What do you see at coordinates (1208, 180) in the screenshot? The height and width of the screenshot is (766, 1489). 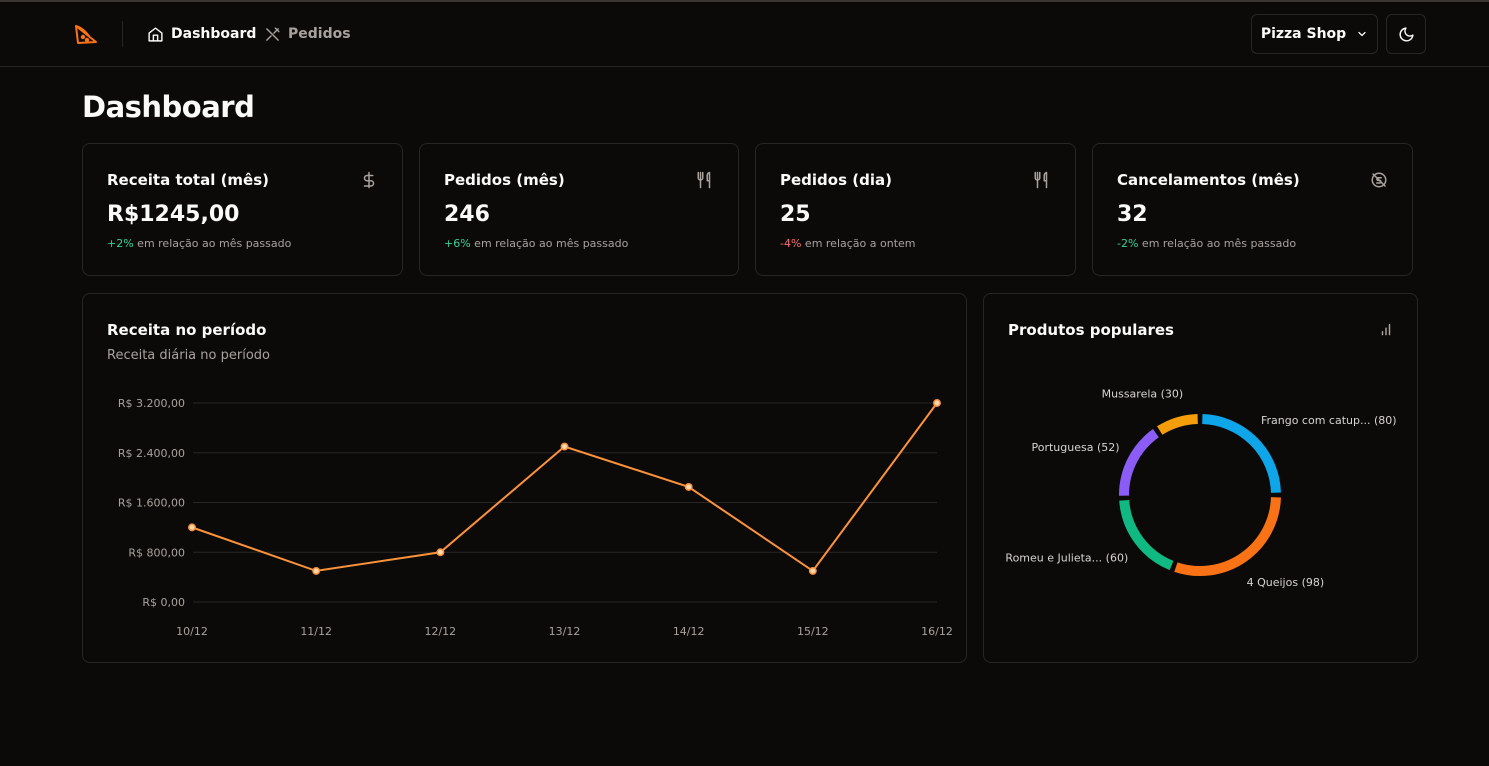 I see `stat-title: Cancelamentos (mês)` at bounding box center [1208, 180].